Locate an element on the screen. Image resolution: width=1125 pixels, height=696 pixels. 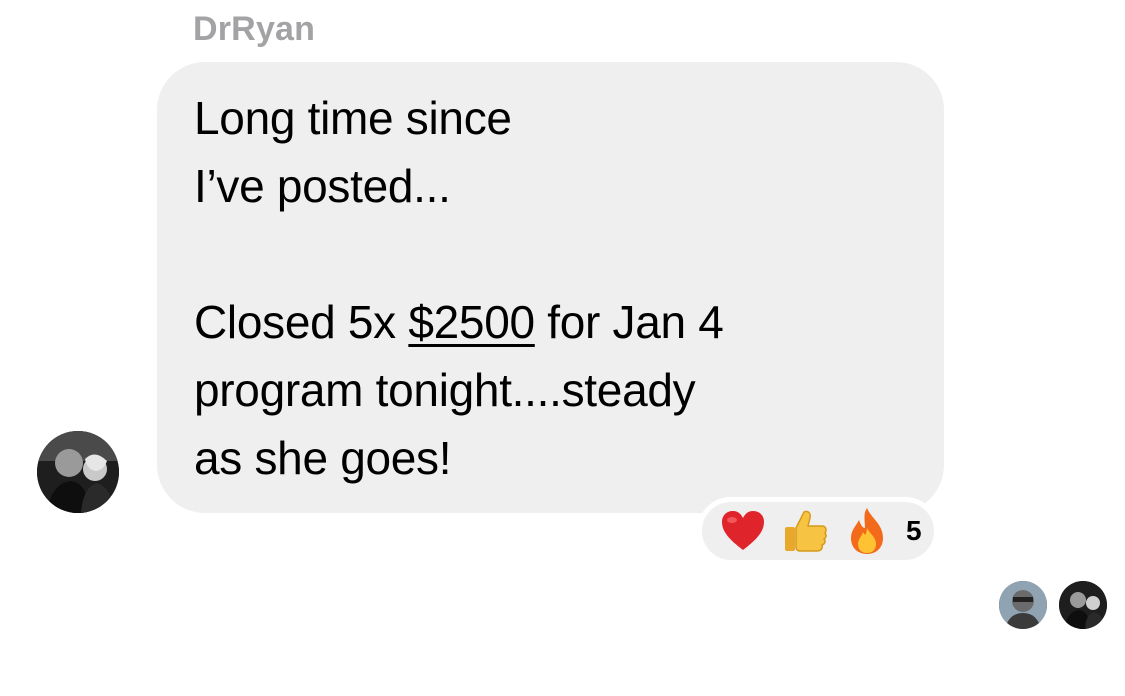
message-line-3-suffix: for Jan 4 is located at coordinates (629, 322).